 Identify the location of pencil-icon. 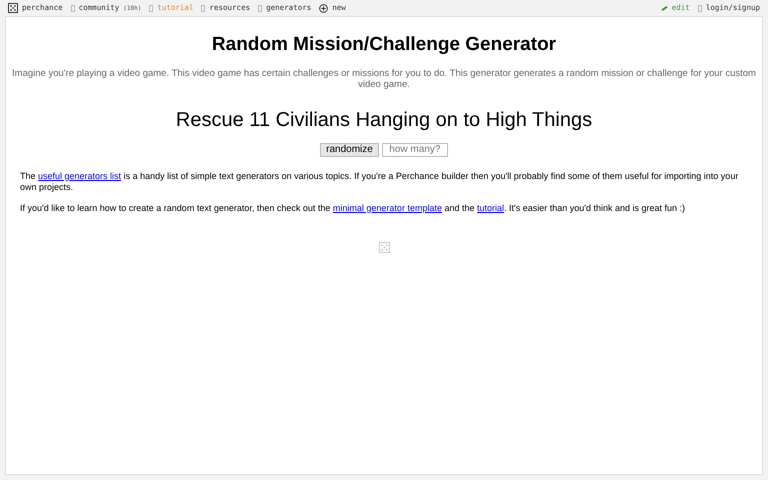
(664, 8).